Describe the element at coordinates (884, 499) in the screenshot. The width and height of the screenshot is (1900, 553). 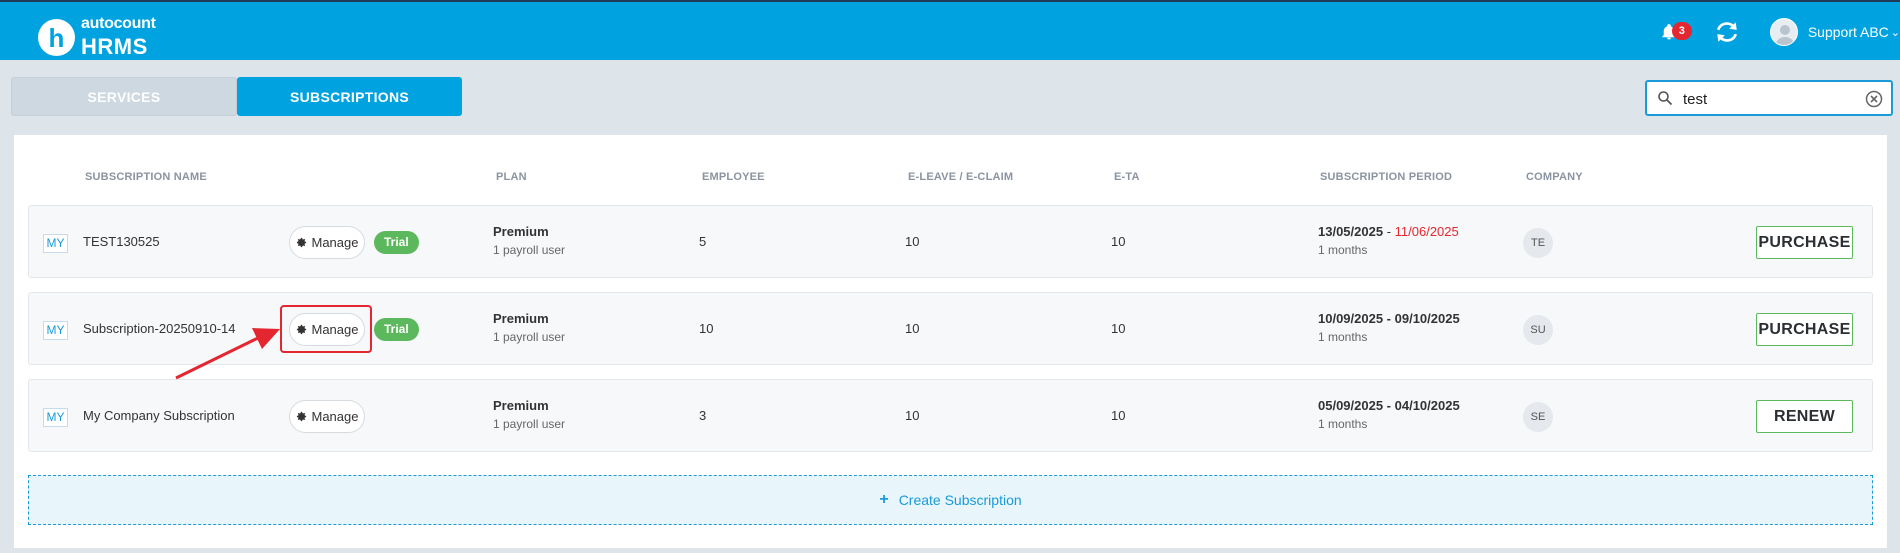
I see `plus-icon: +` at that location.